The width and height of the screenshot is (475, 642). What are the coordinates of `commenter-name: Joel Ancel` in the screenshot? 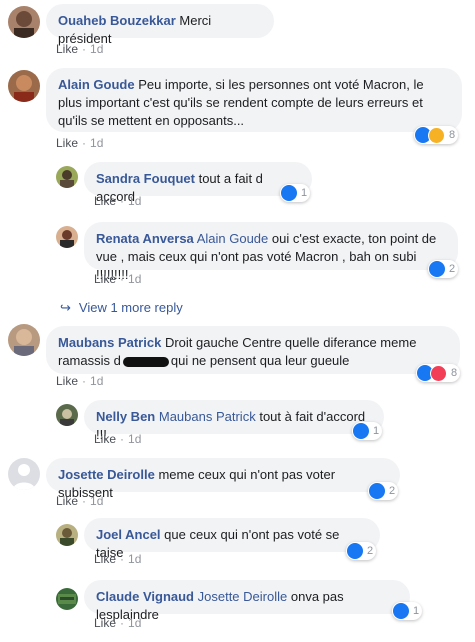 It's located at (128, 534).